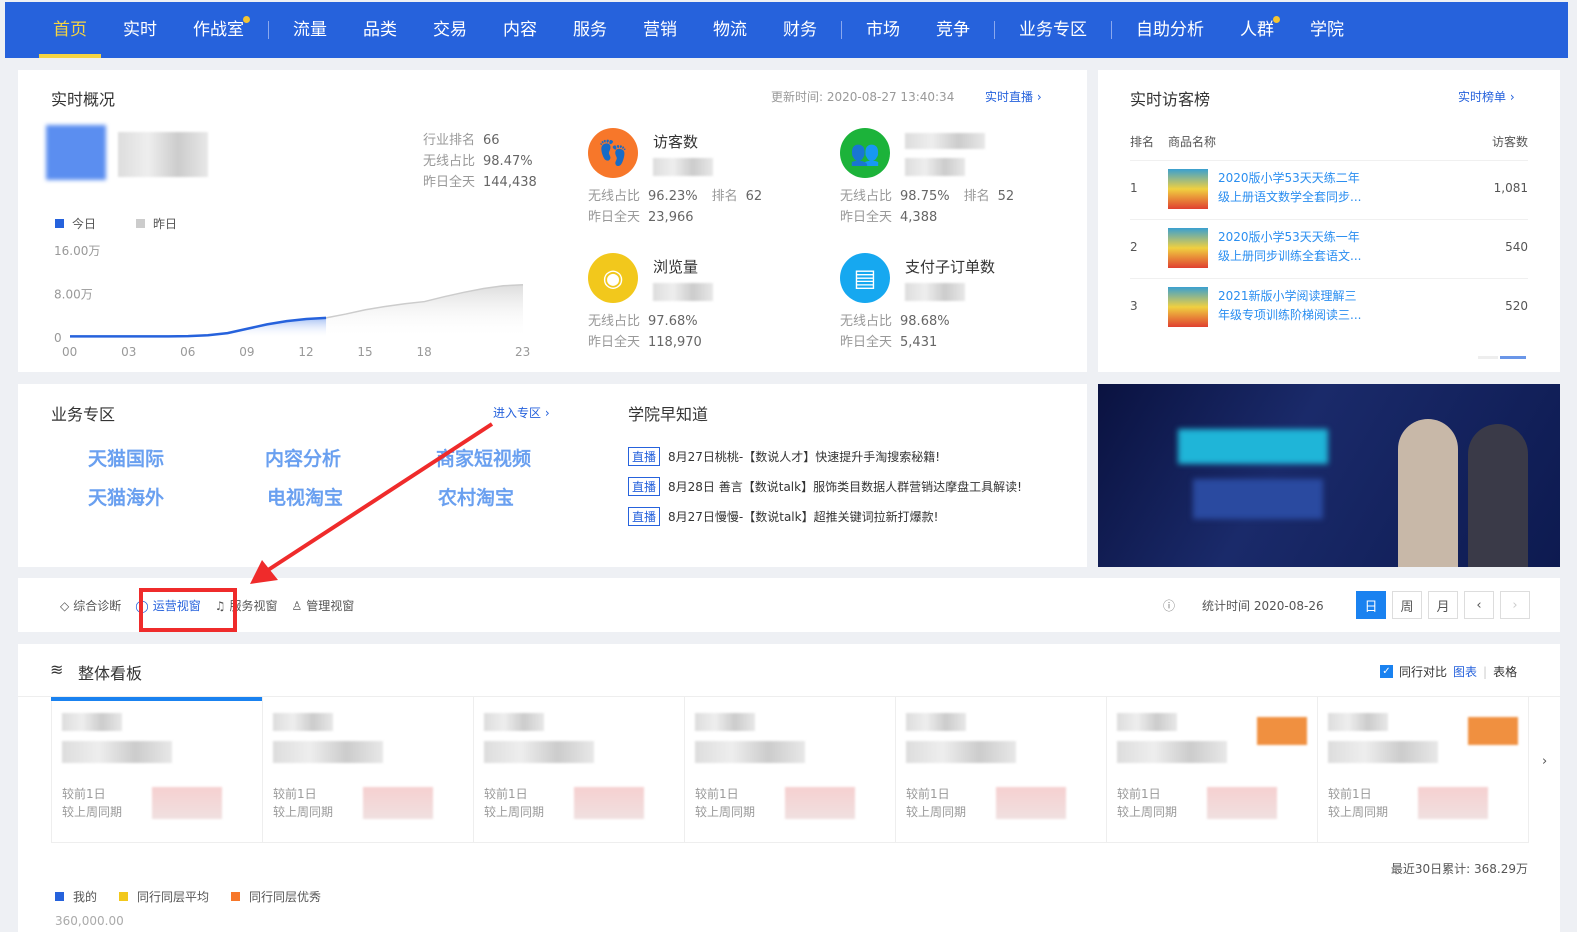 This screenshot has width=1577, height=932. What do you see at coordinates (1505, 671) in the screenshot?
I see `table-view-toggle: 表格` at bounding box center [1505, 671].